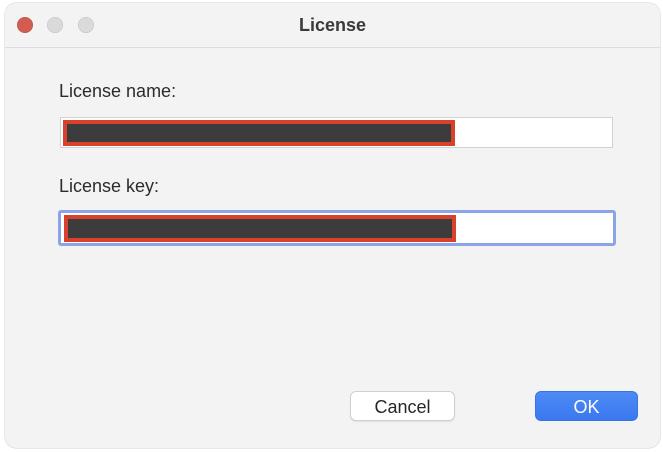  I want to click on window-title: License, so click(332, 25).